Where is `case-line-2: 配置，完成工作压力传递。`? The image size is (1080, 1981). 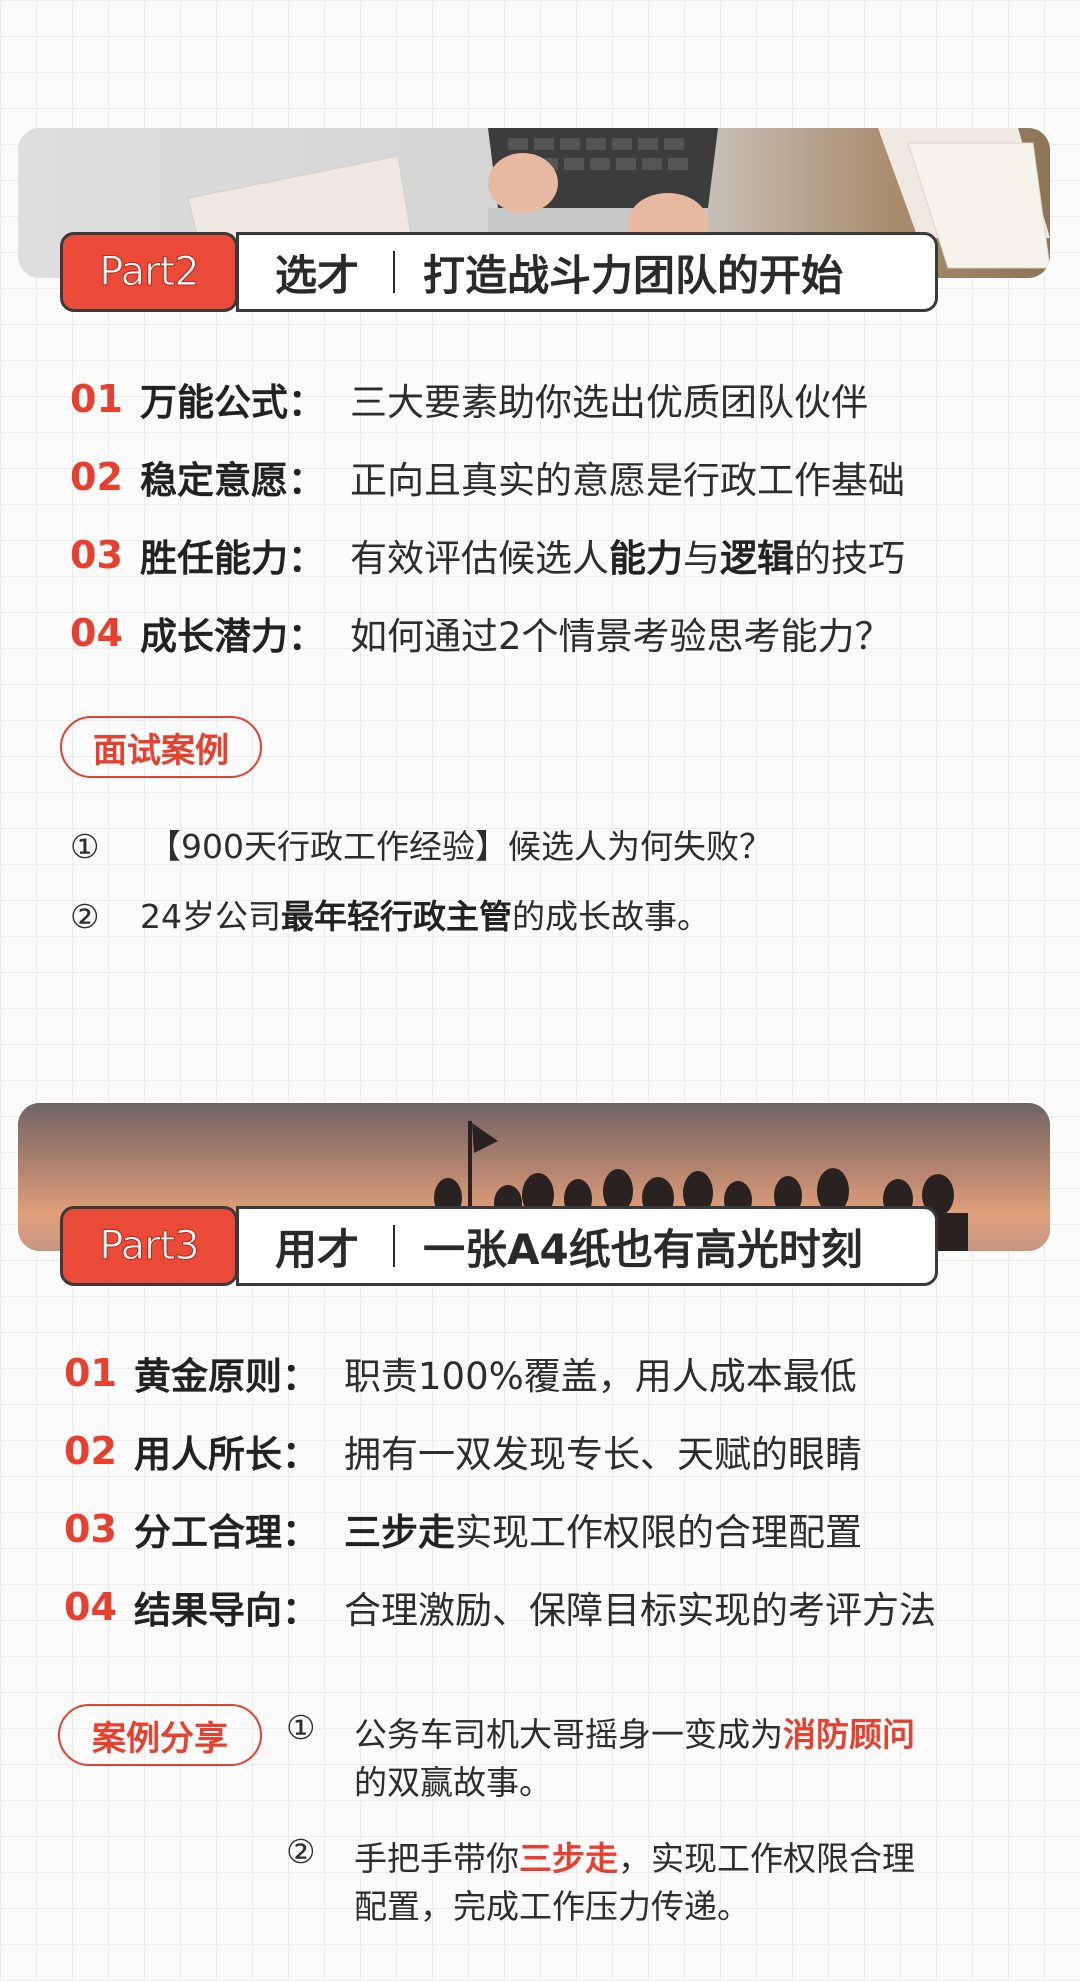 case-line-2: 配置，完成工作压力传递。 is located at coordinates (552, 1906).